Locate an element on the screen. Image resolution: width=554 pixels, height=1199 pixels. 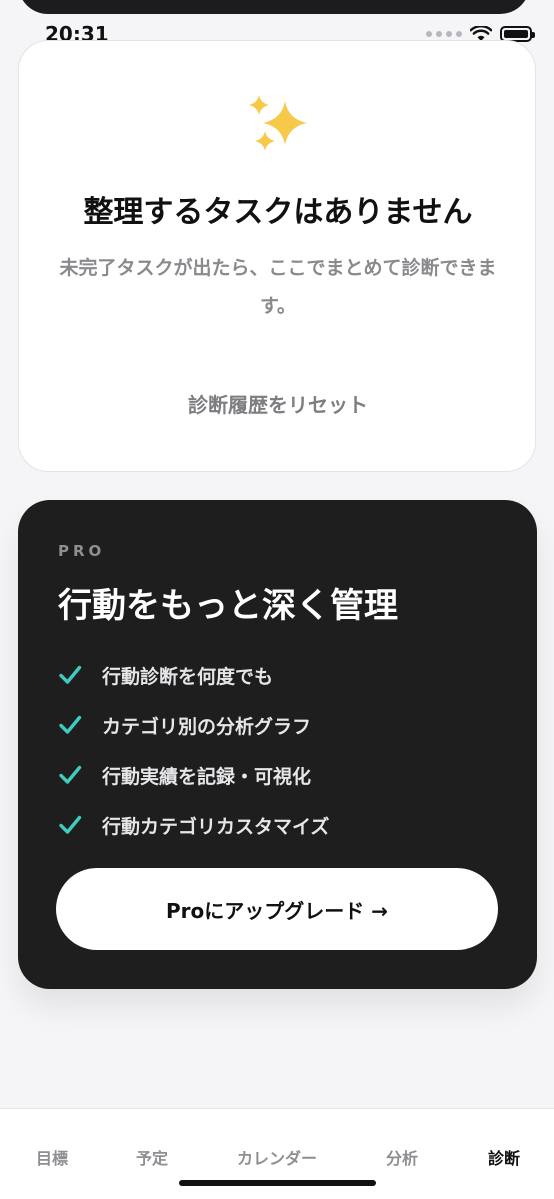
feature-item: カテゴリ別の分析グラフ is located at coordinates (193, 725).